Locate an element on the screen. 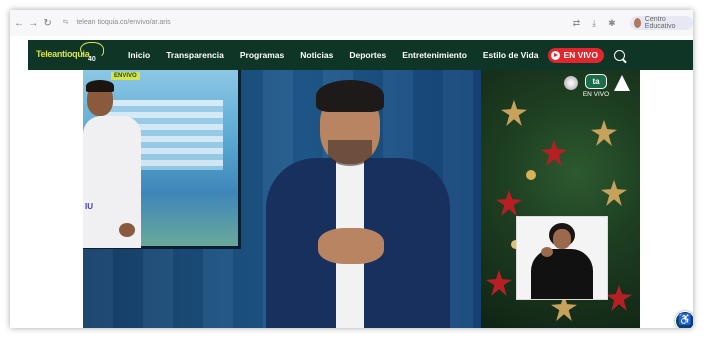  menu-item-estilo-de-vida: Estilo de Vida is located at coordinates (511, 55).